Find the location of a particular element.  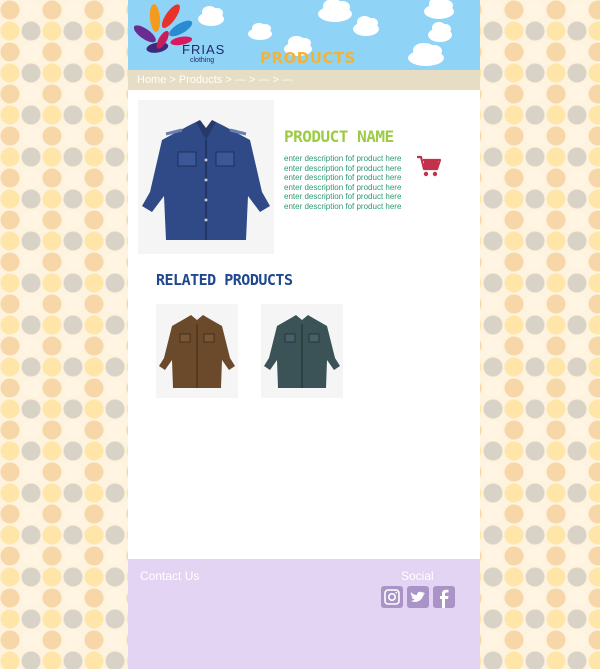

brown-shirt-icon is located at coordinates (197, 351).